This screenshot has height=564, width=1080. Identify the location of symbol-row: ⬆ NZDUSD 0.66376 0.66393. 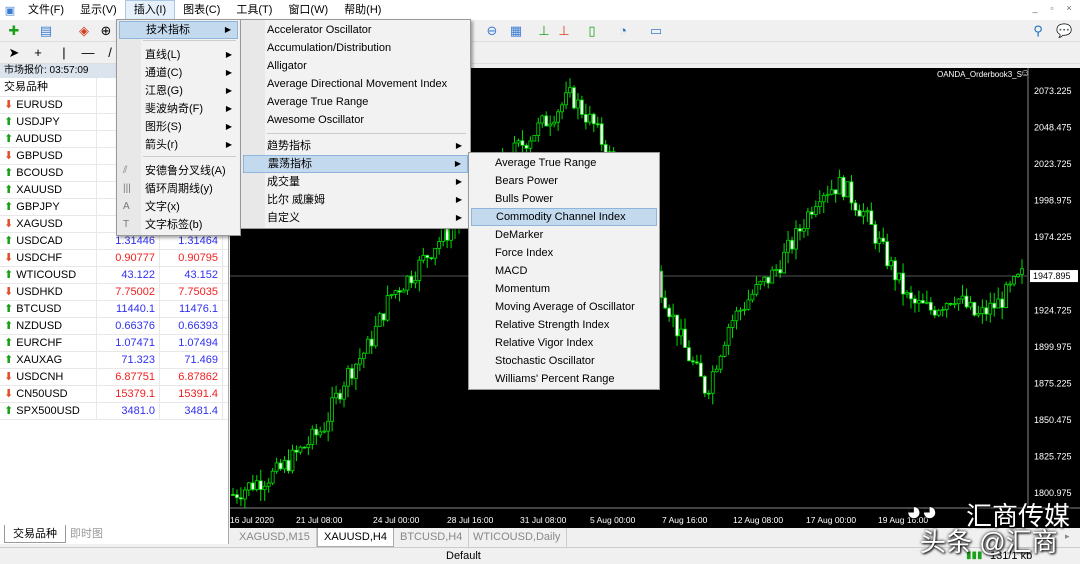
(114, 326).